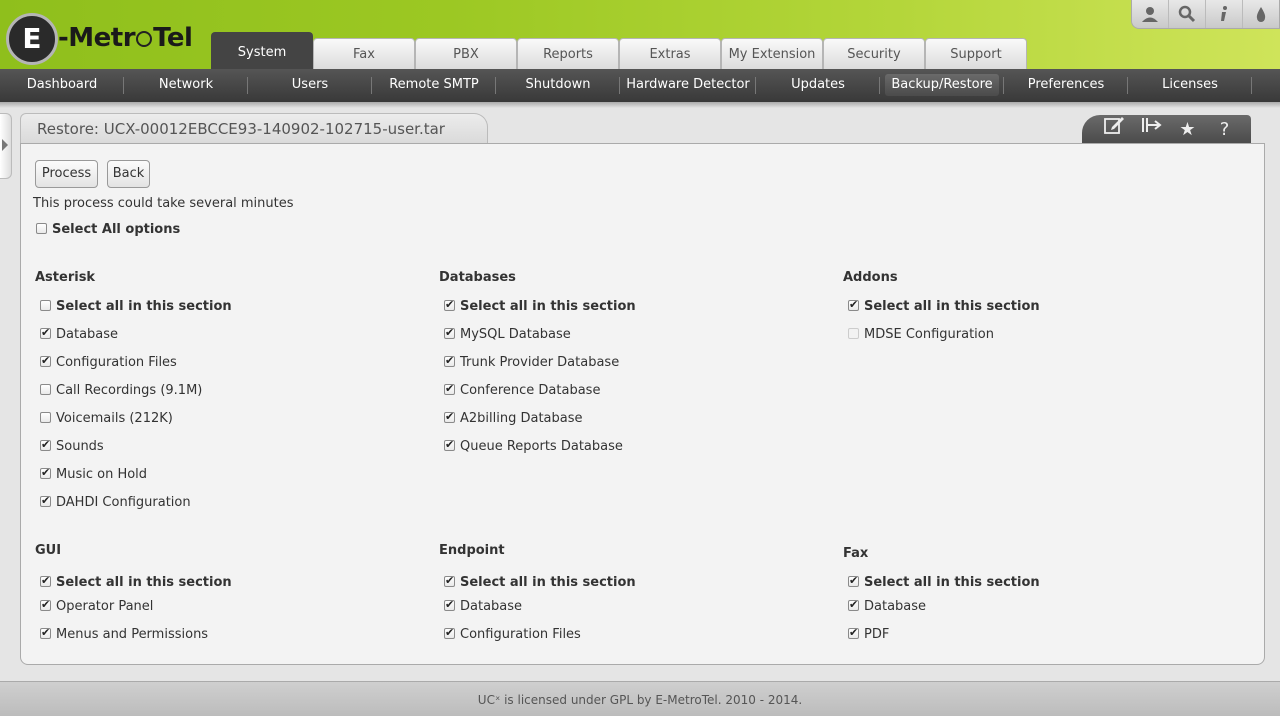 The width and height of the screenshot is (1280, 716). What do you see at coordinates (1150, 129) in the screenshot?
I see `export-icon` at bounding box center [1150, 129].